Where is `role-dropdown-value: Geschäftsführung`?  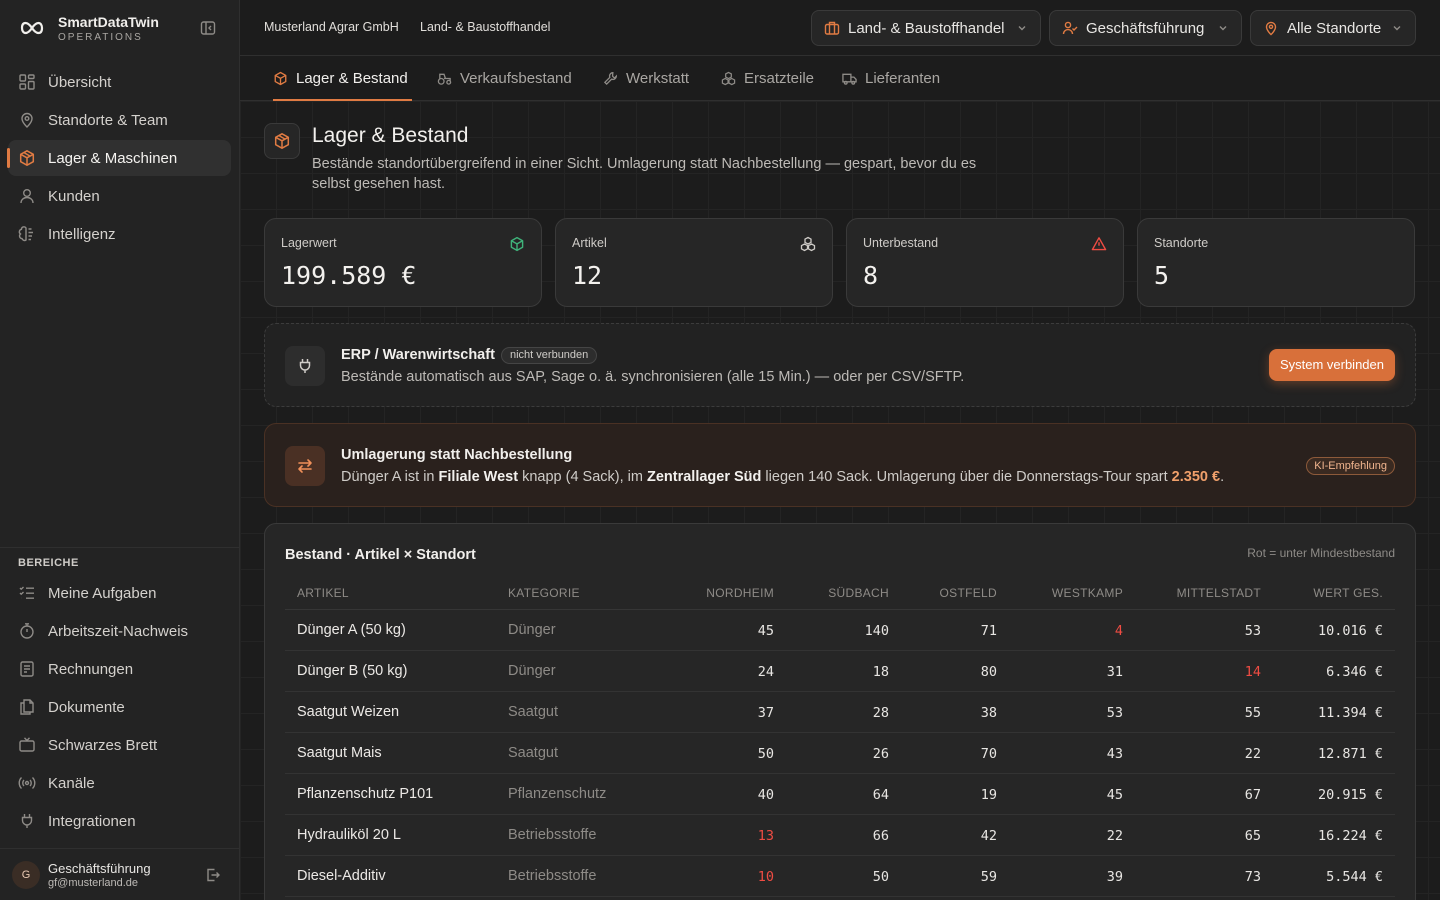 role-dropdown-value: Geschäftsführung is located at coordinates (1145, 28).